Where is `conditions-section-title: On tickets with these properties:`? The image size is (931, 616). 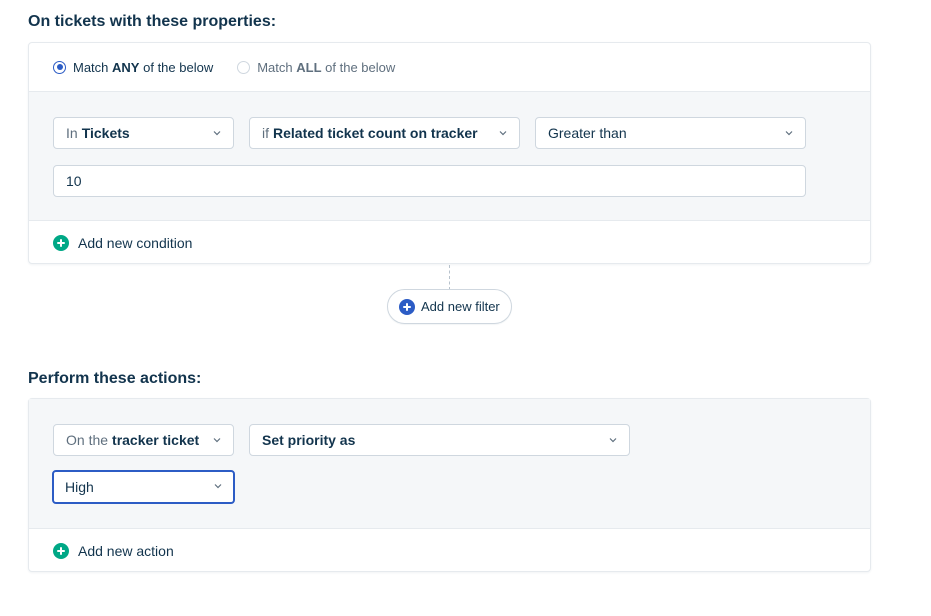 conditions-section-title: On tickets with these properties: is located at coordinates (152, 21).